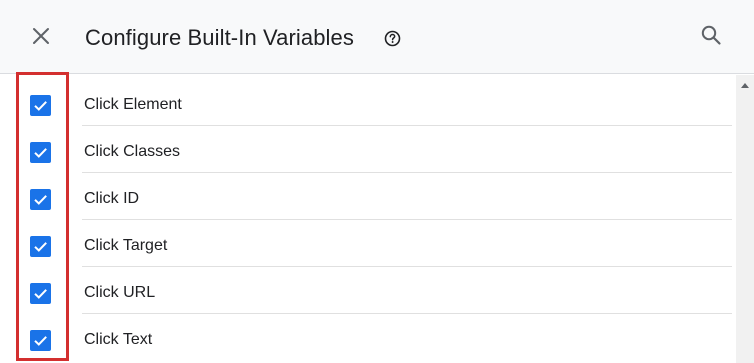  Describe the element at coordinates (368, 102) in the screenshot. I see `variable-row: Click Element` at that location.